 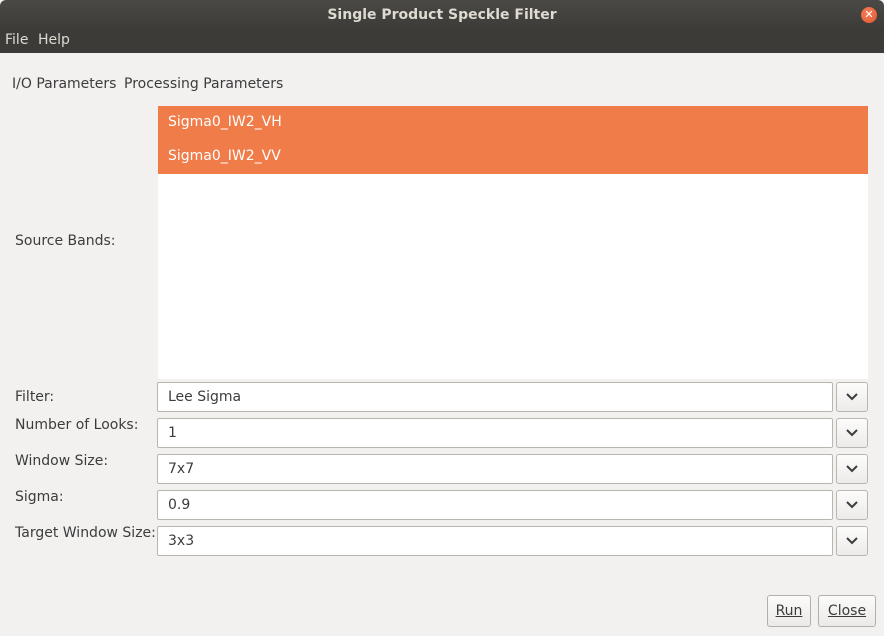 What do you see at coordinates (64, 84) in the screenshot?
I see `tab-io-parameters: I/O Parameters` at bounding box center [64, 84].